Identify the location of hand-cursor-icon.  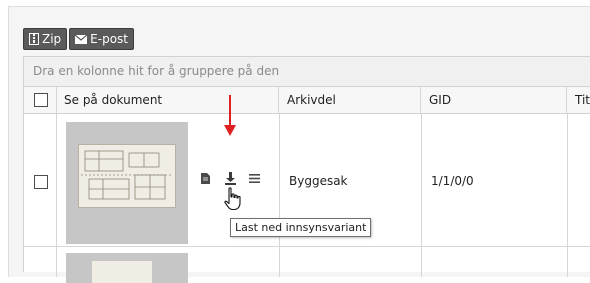
(232, 199).